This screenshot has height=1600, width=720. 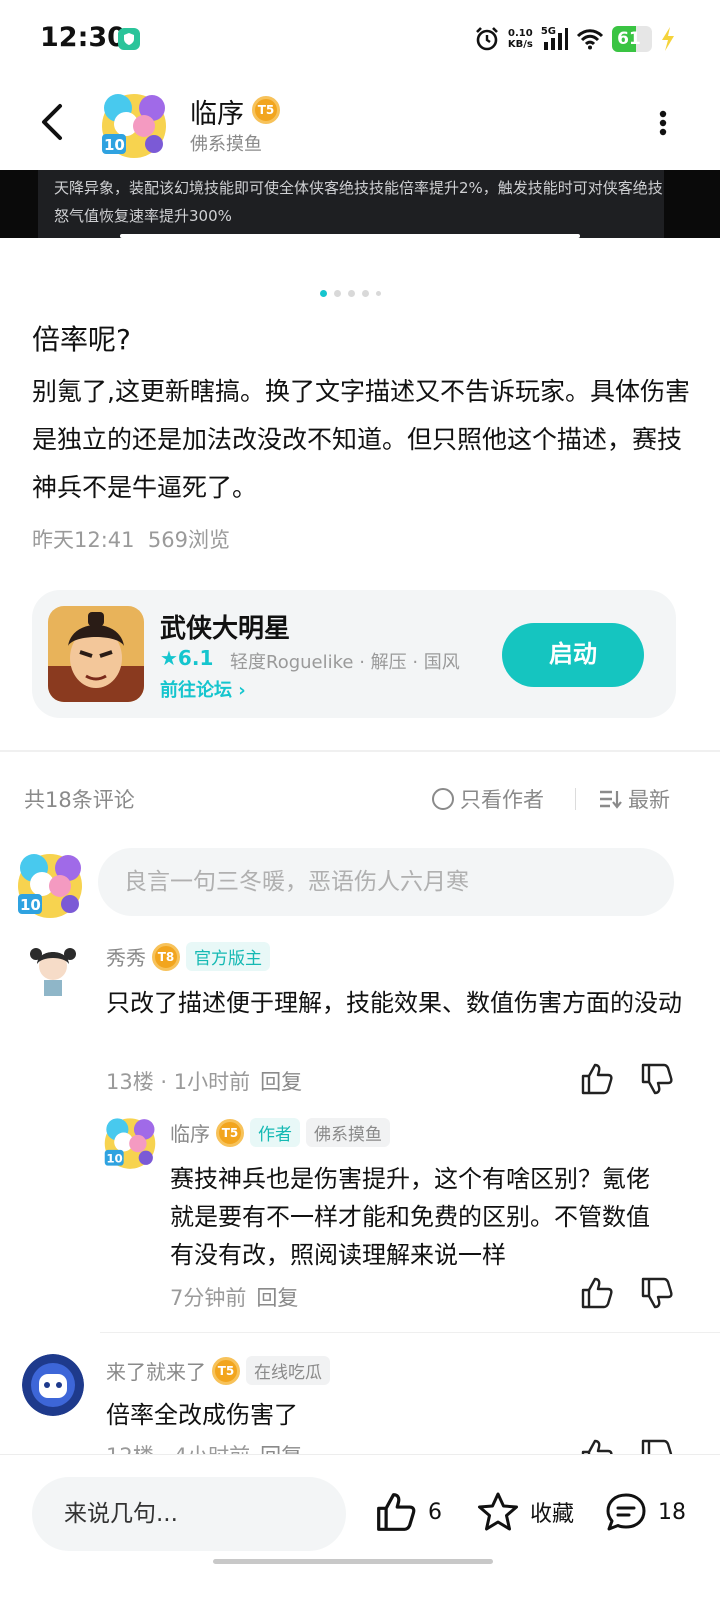 What do you see at coordinates (360, 751) in the screenshot?
I see `section-divider` at bounding box center [360, 751].